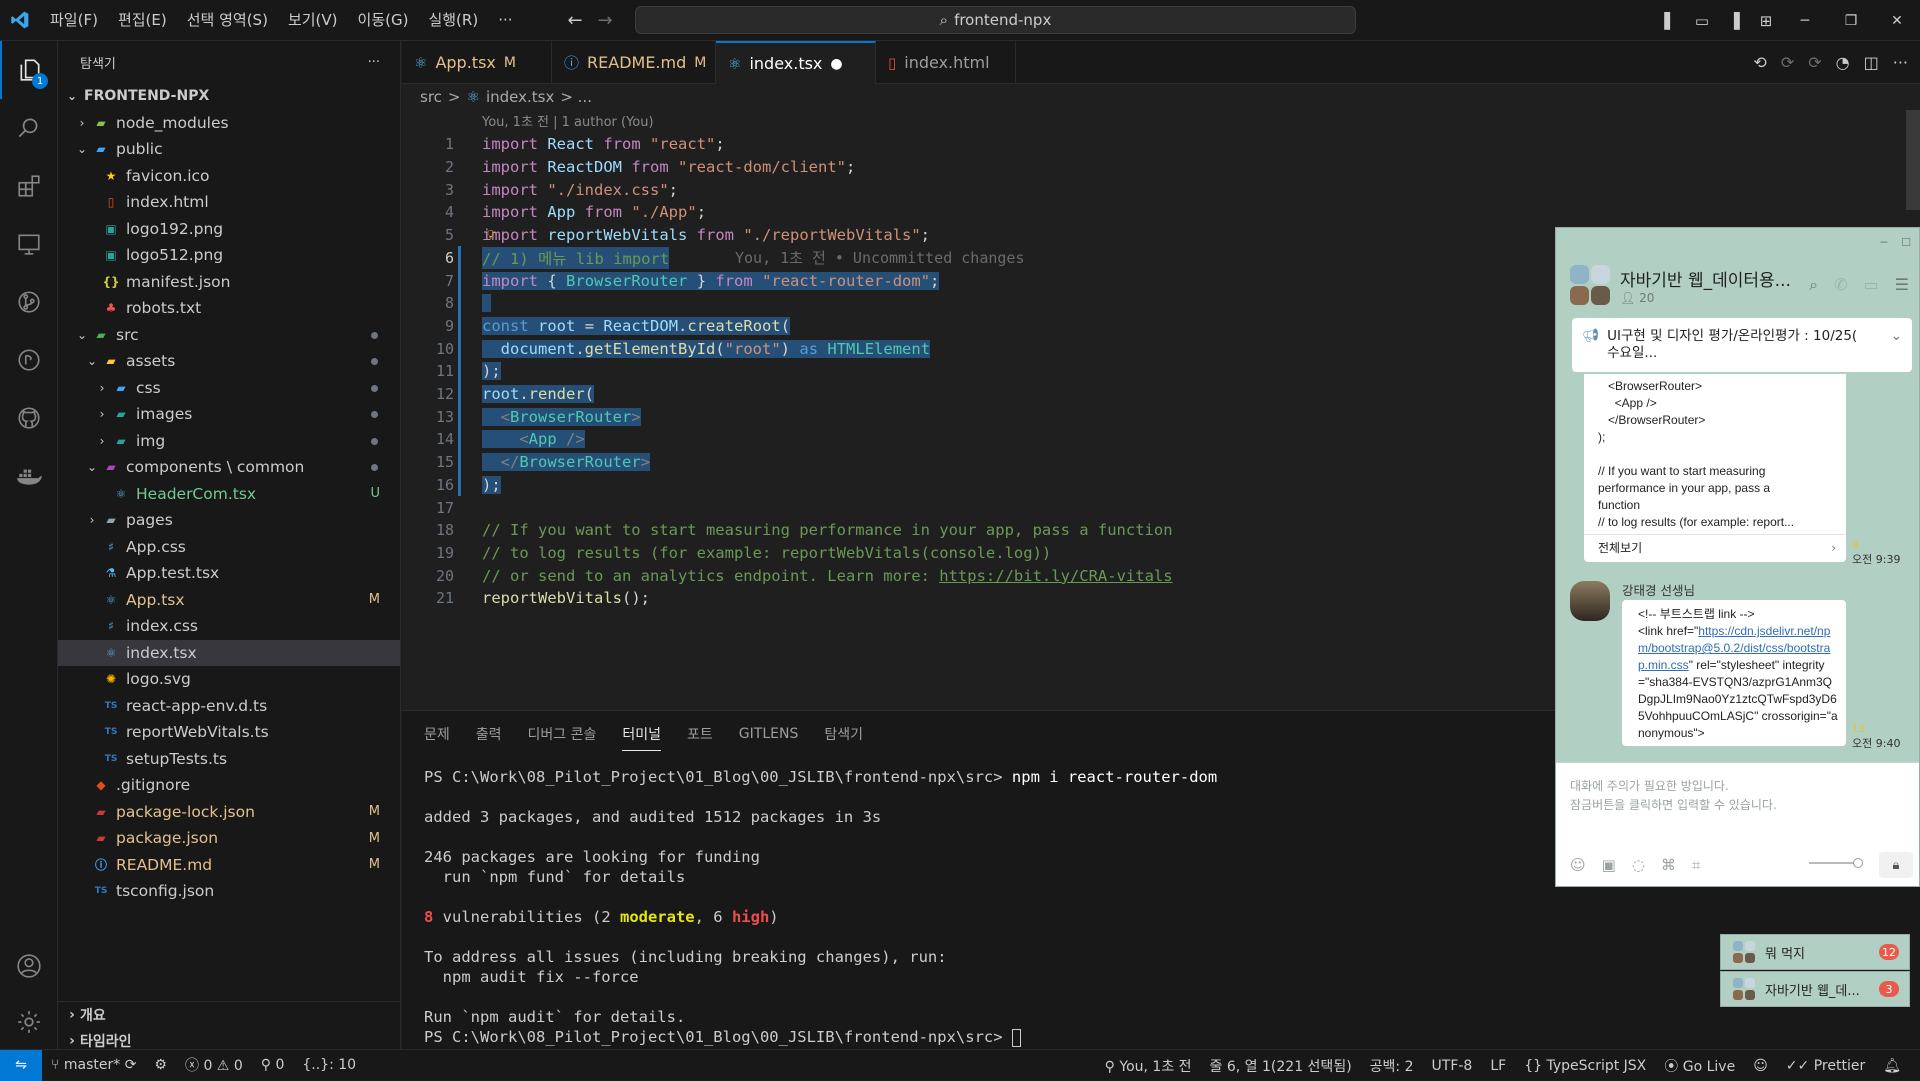 This screenshot has width=1920, height=1081. I want to click on code-line: 16);, so click(451, 485).